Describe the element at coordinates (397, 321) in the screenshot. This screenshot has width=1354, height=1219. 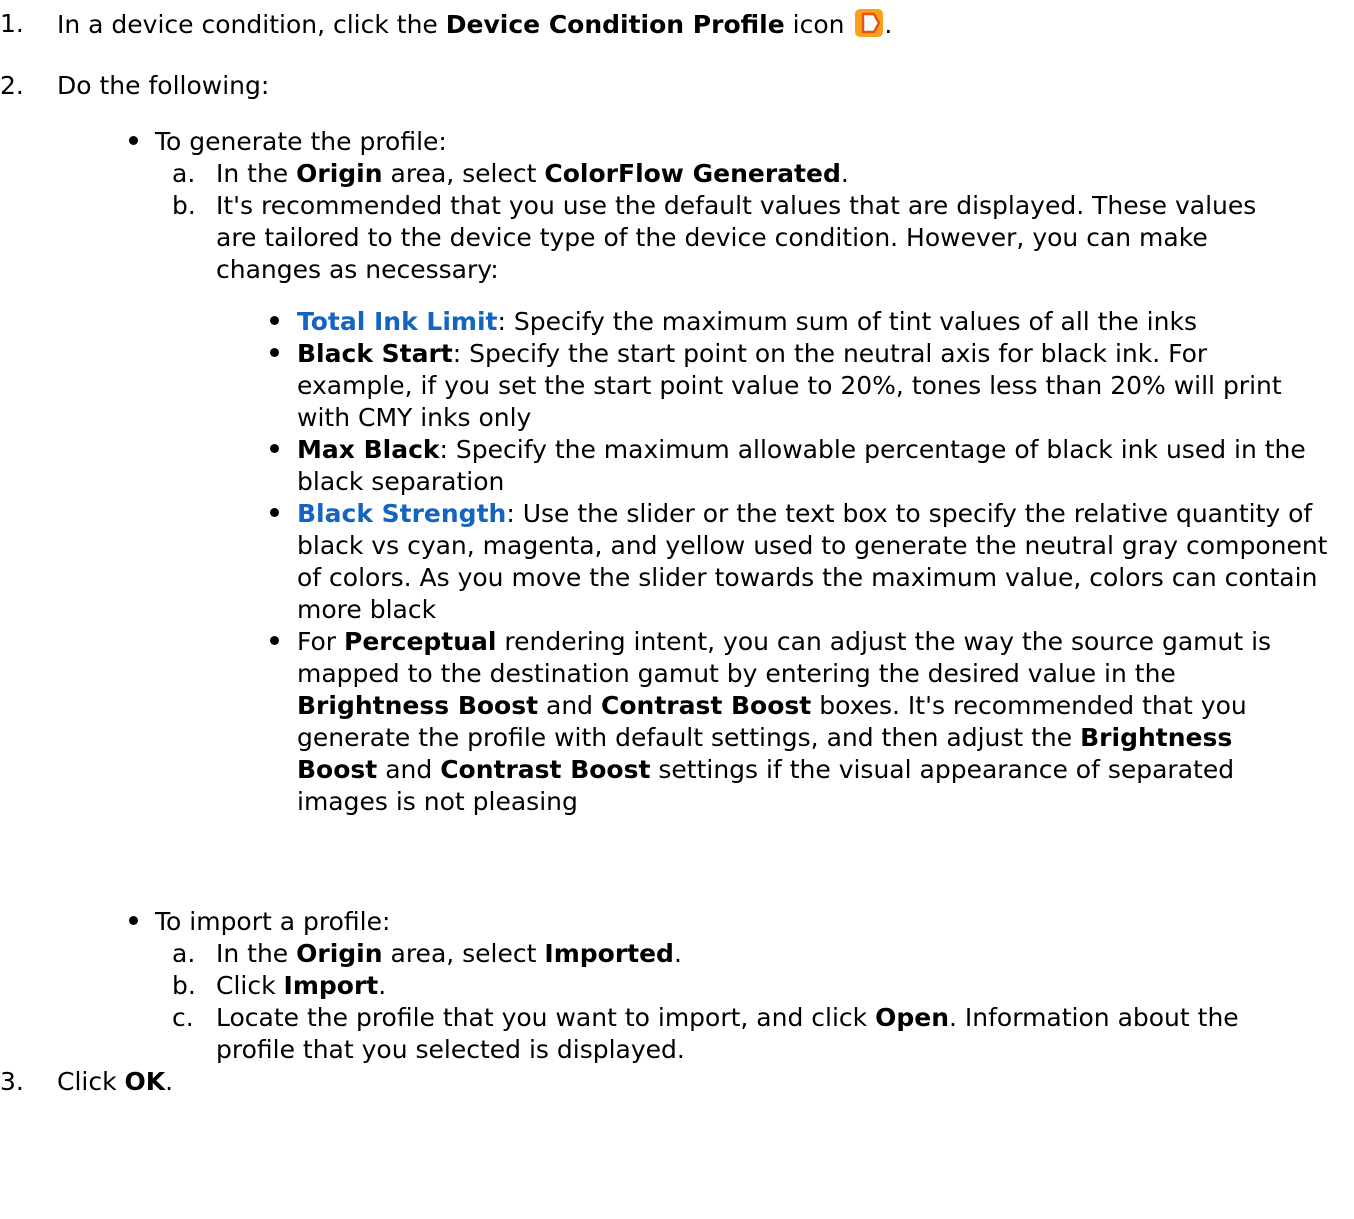
I see `term-link: Total Ink Limit` at that location.